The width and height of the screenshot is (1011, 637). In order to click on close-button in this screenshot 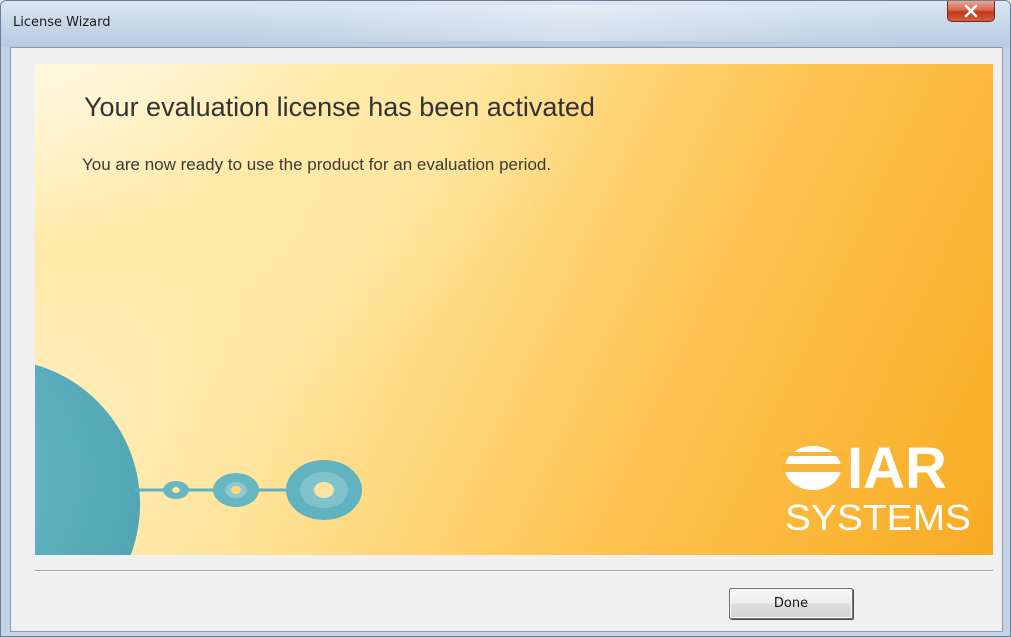, I will do `click(971, 11)`.